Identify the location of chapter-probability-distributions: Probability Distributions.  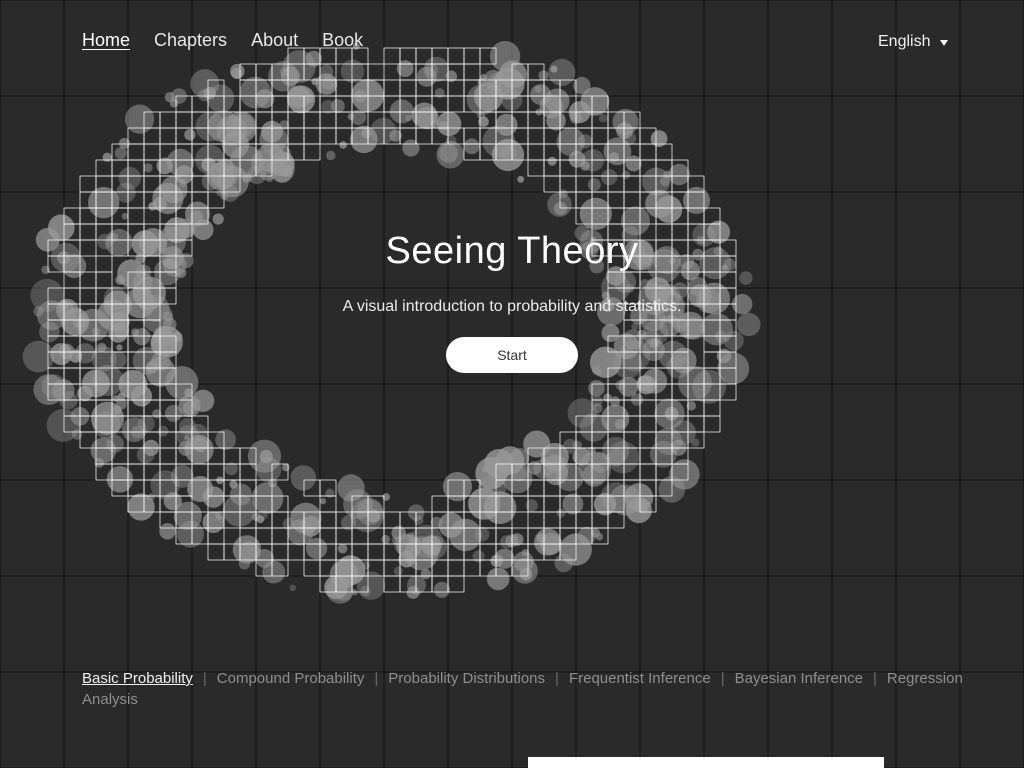
(466, 678).